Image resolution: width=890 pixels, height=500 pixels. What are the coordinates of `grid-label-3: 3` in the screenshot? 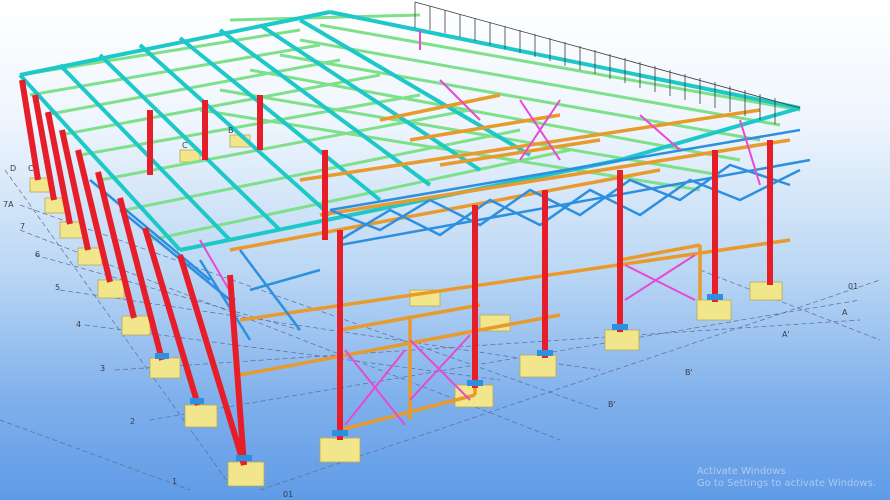 It's located at (102, 368).